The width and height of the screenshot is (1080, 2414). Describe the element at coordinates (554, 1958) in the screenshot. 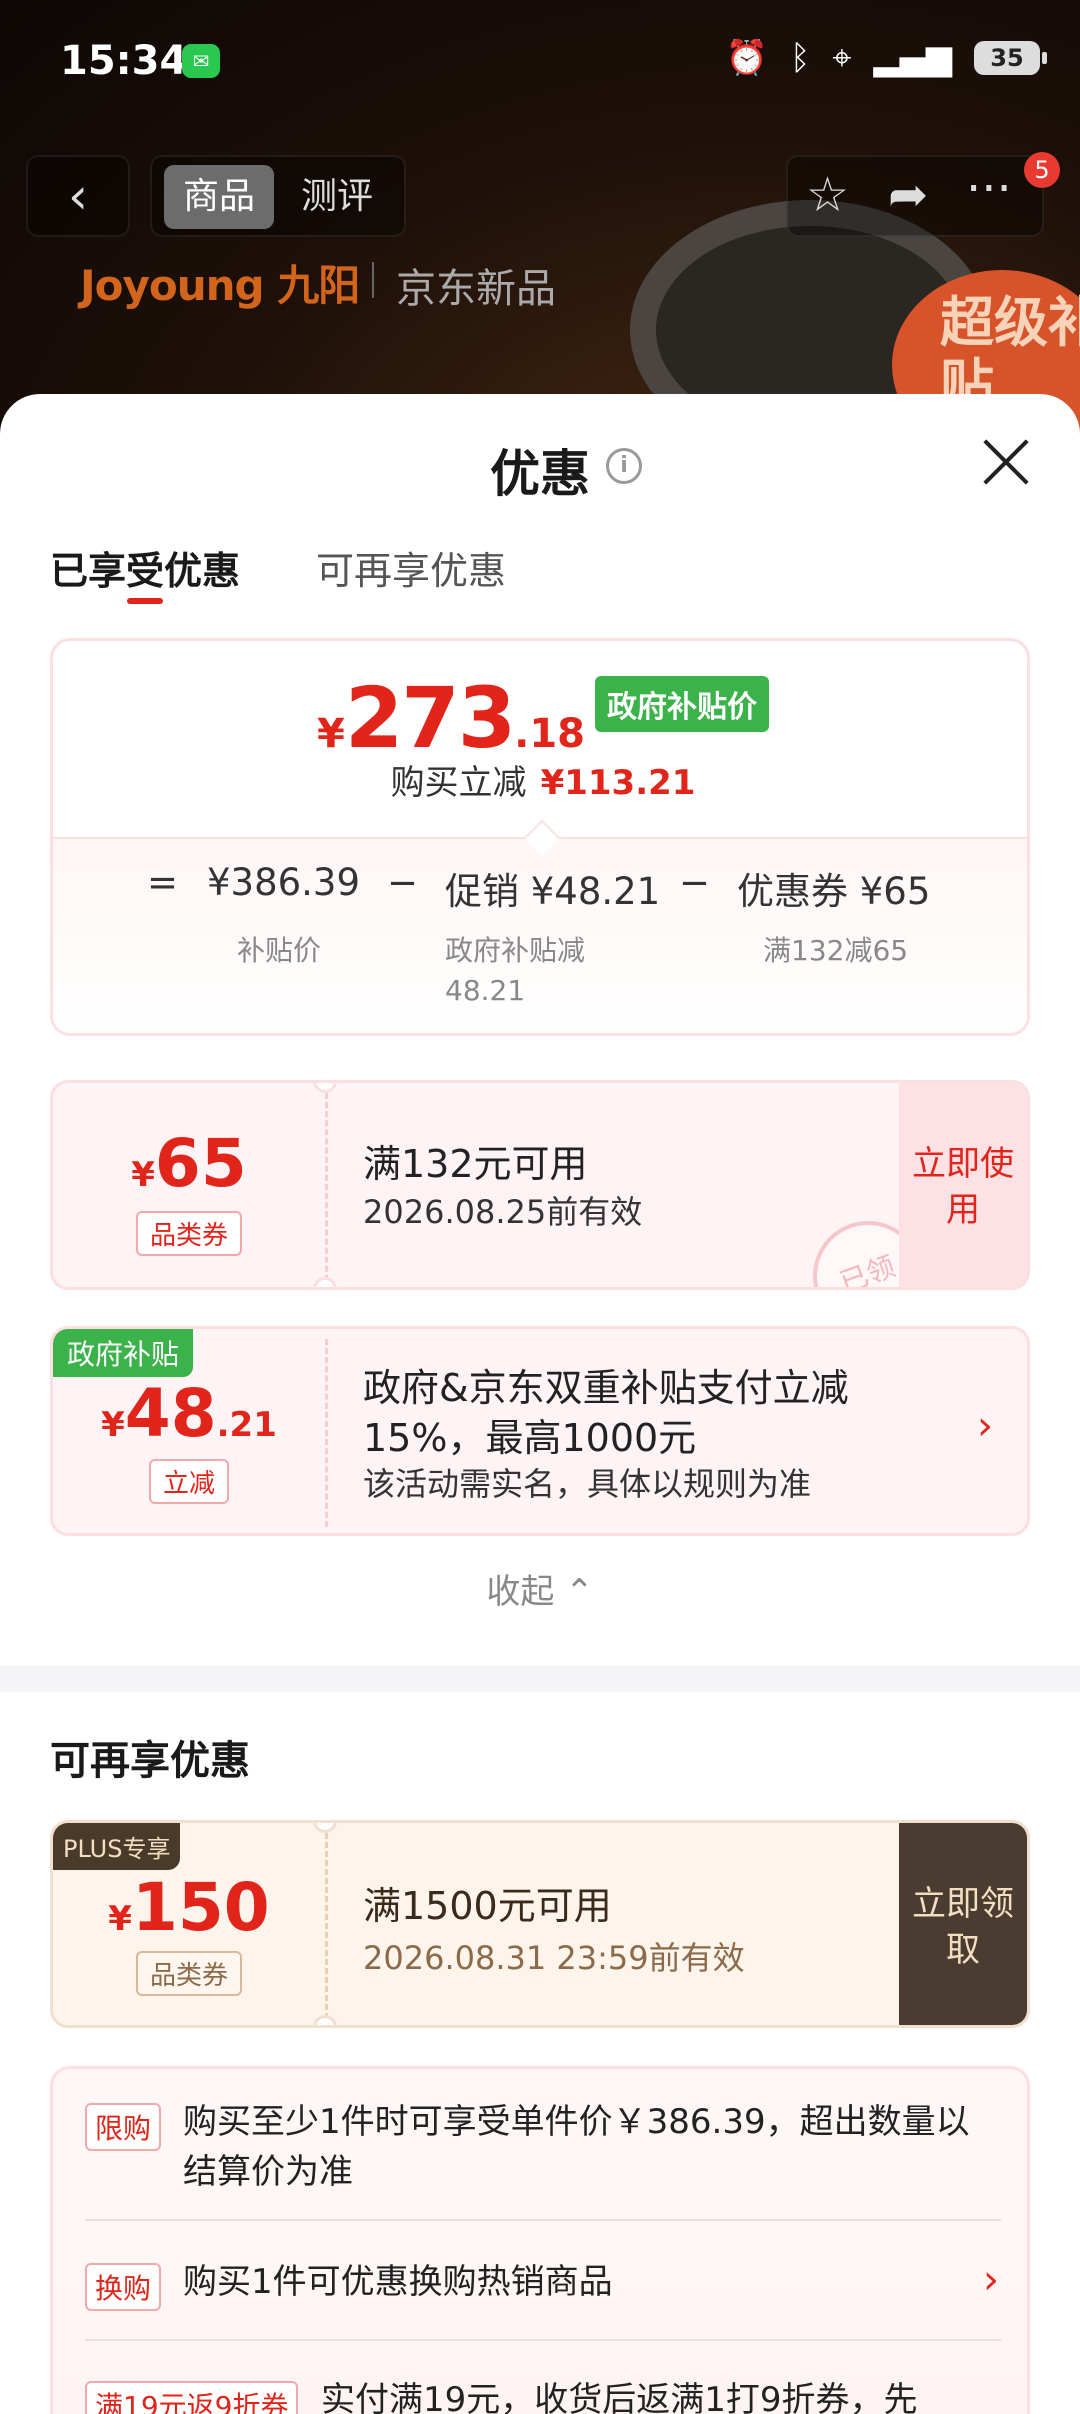

I see `plus-coupon-validity: 2026.08.31 23:59前有效` at that location.